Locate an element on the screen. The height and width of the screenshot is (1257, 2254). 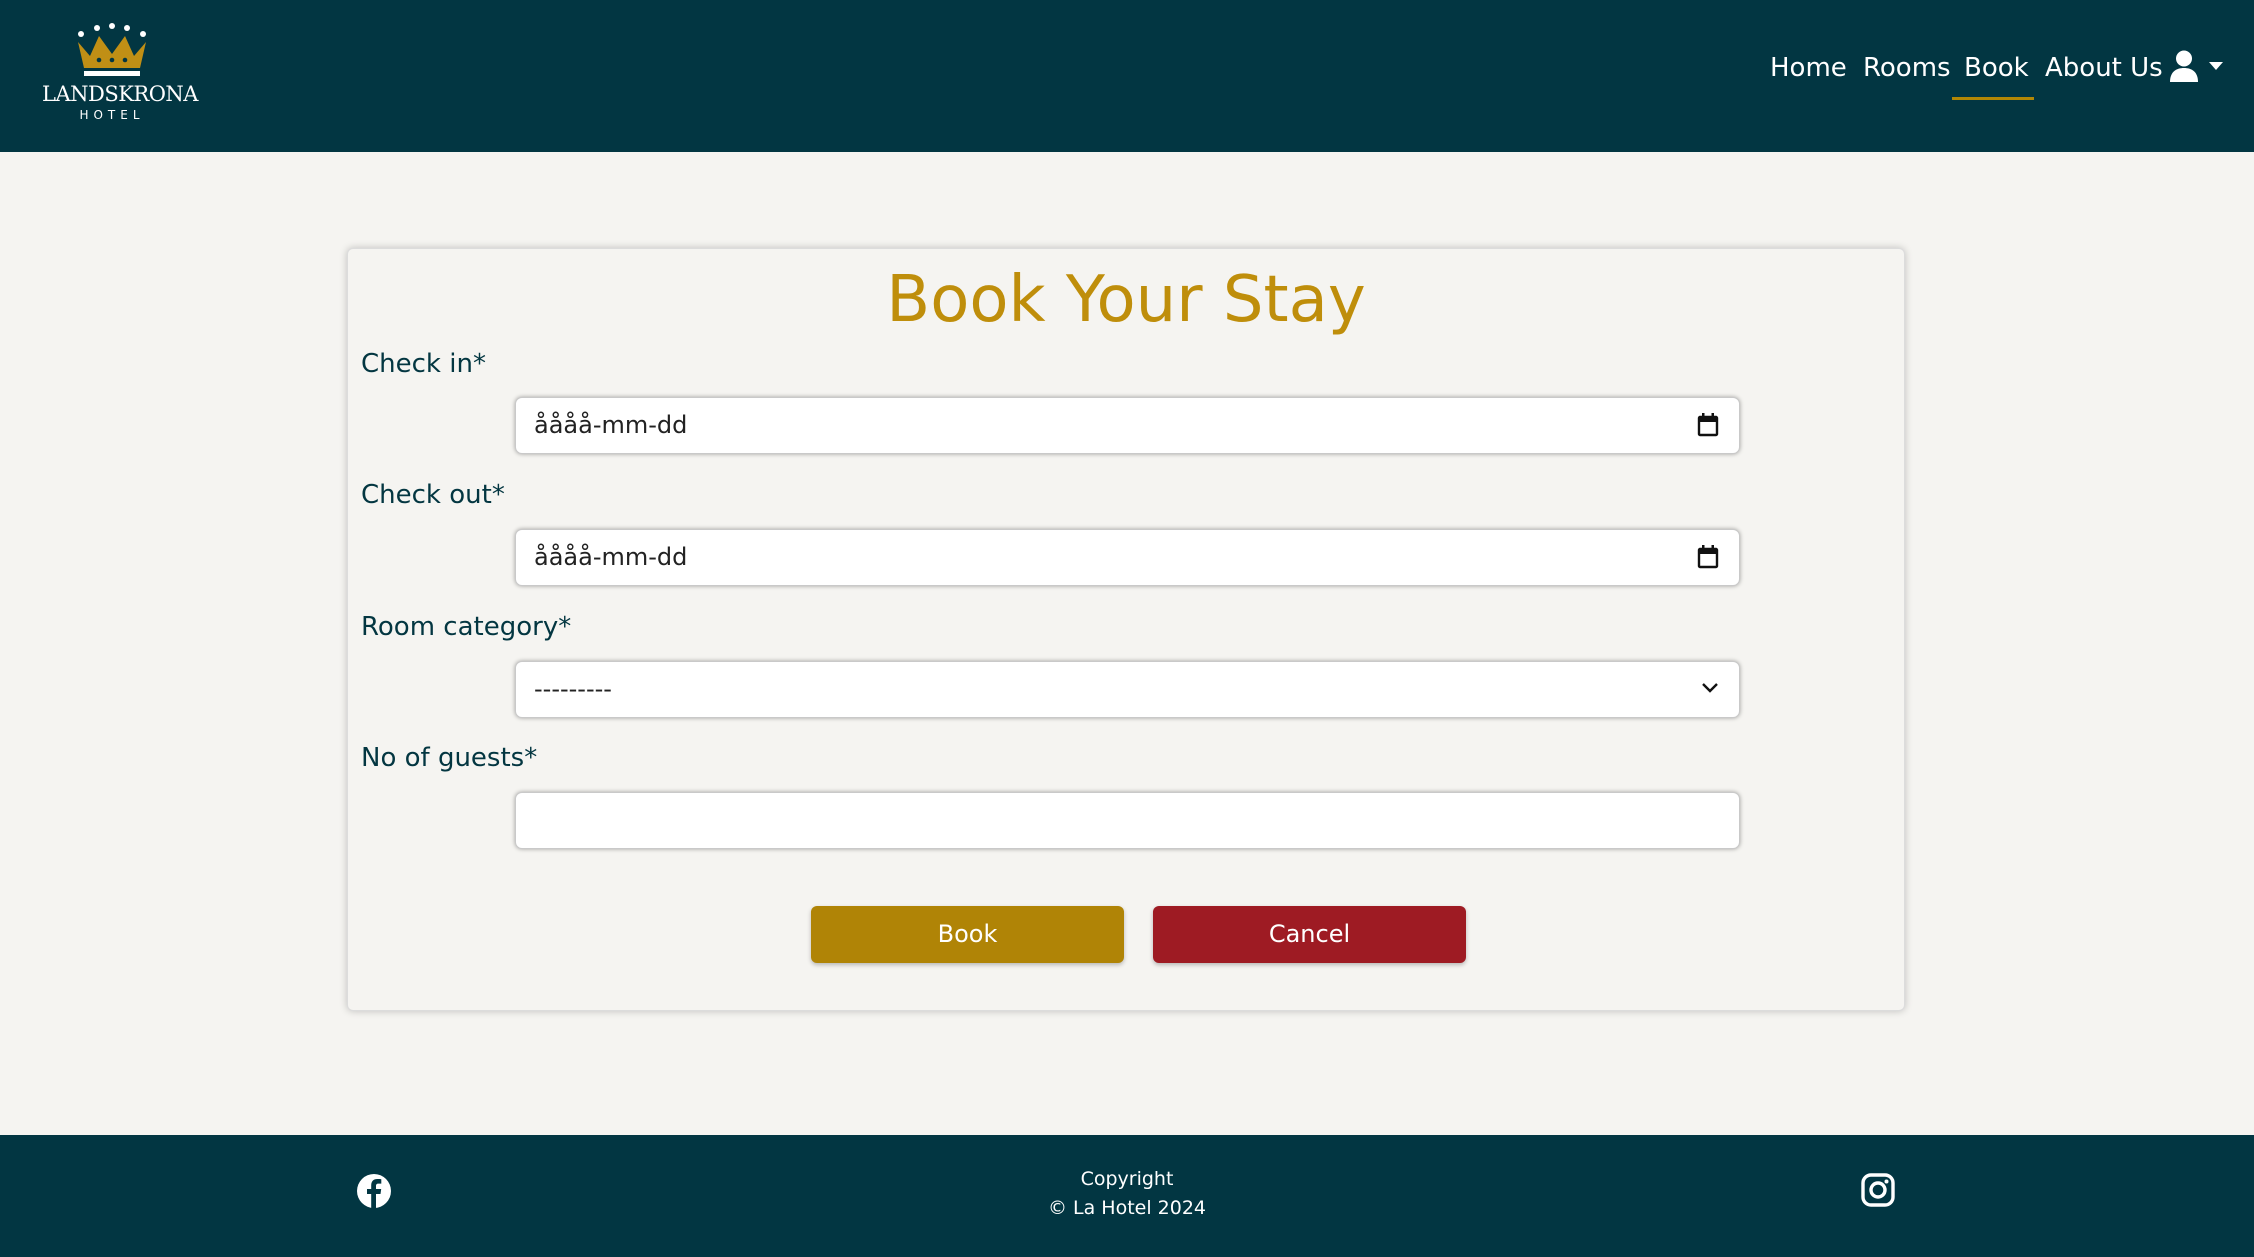
nav-active-indicator is located at coordinates (1993, 98).